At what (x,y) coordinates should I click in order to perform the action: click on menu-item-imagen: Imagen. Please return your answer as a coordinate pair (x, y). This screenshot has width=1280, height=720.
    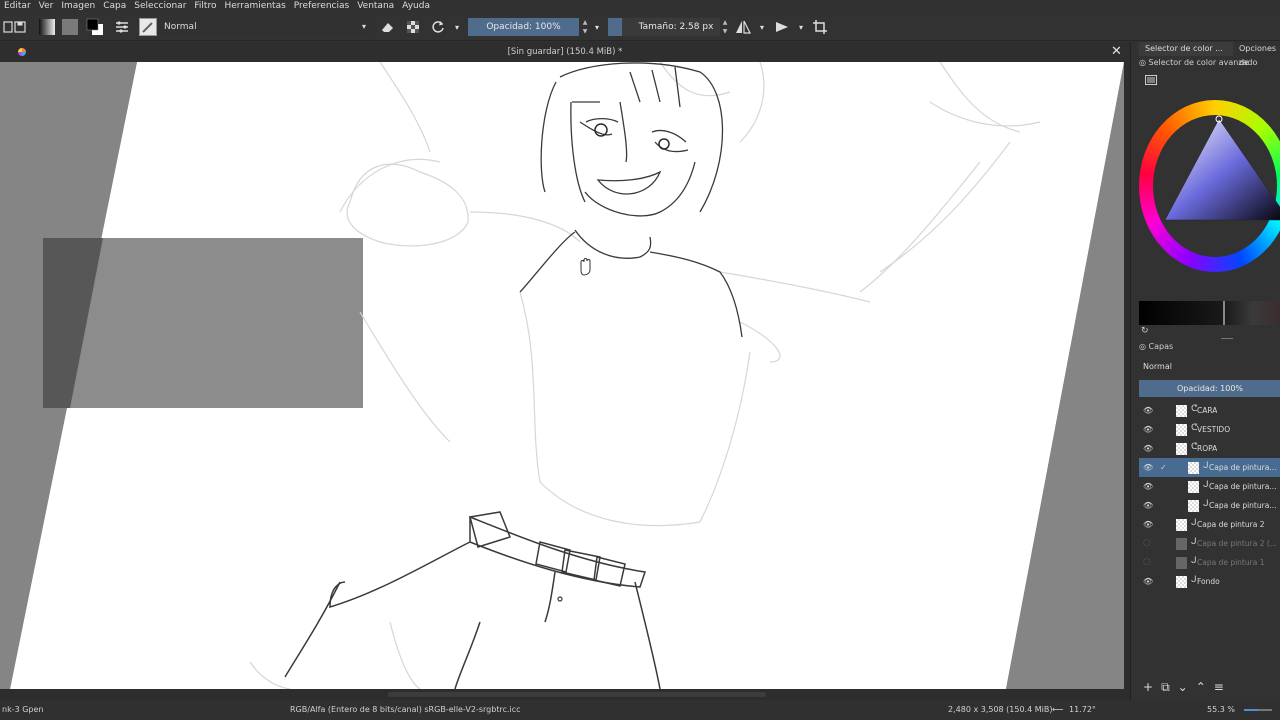
    Looking at the image, I should click on (78, 6).